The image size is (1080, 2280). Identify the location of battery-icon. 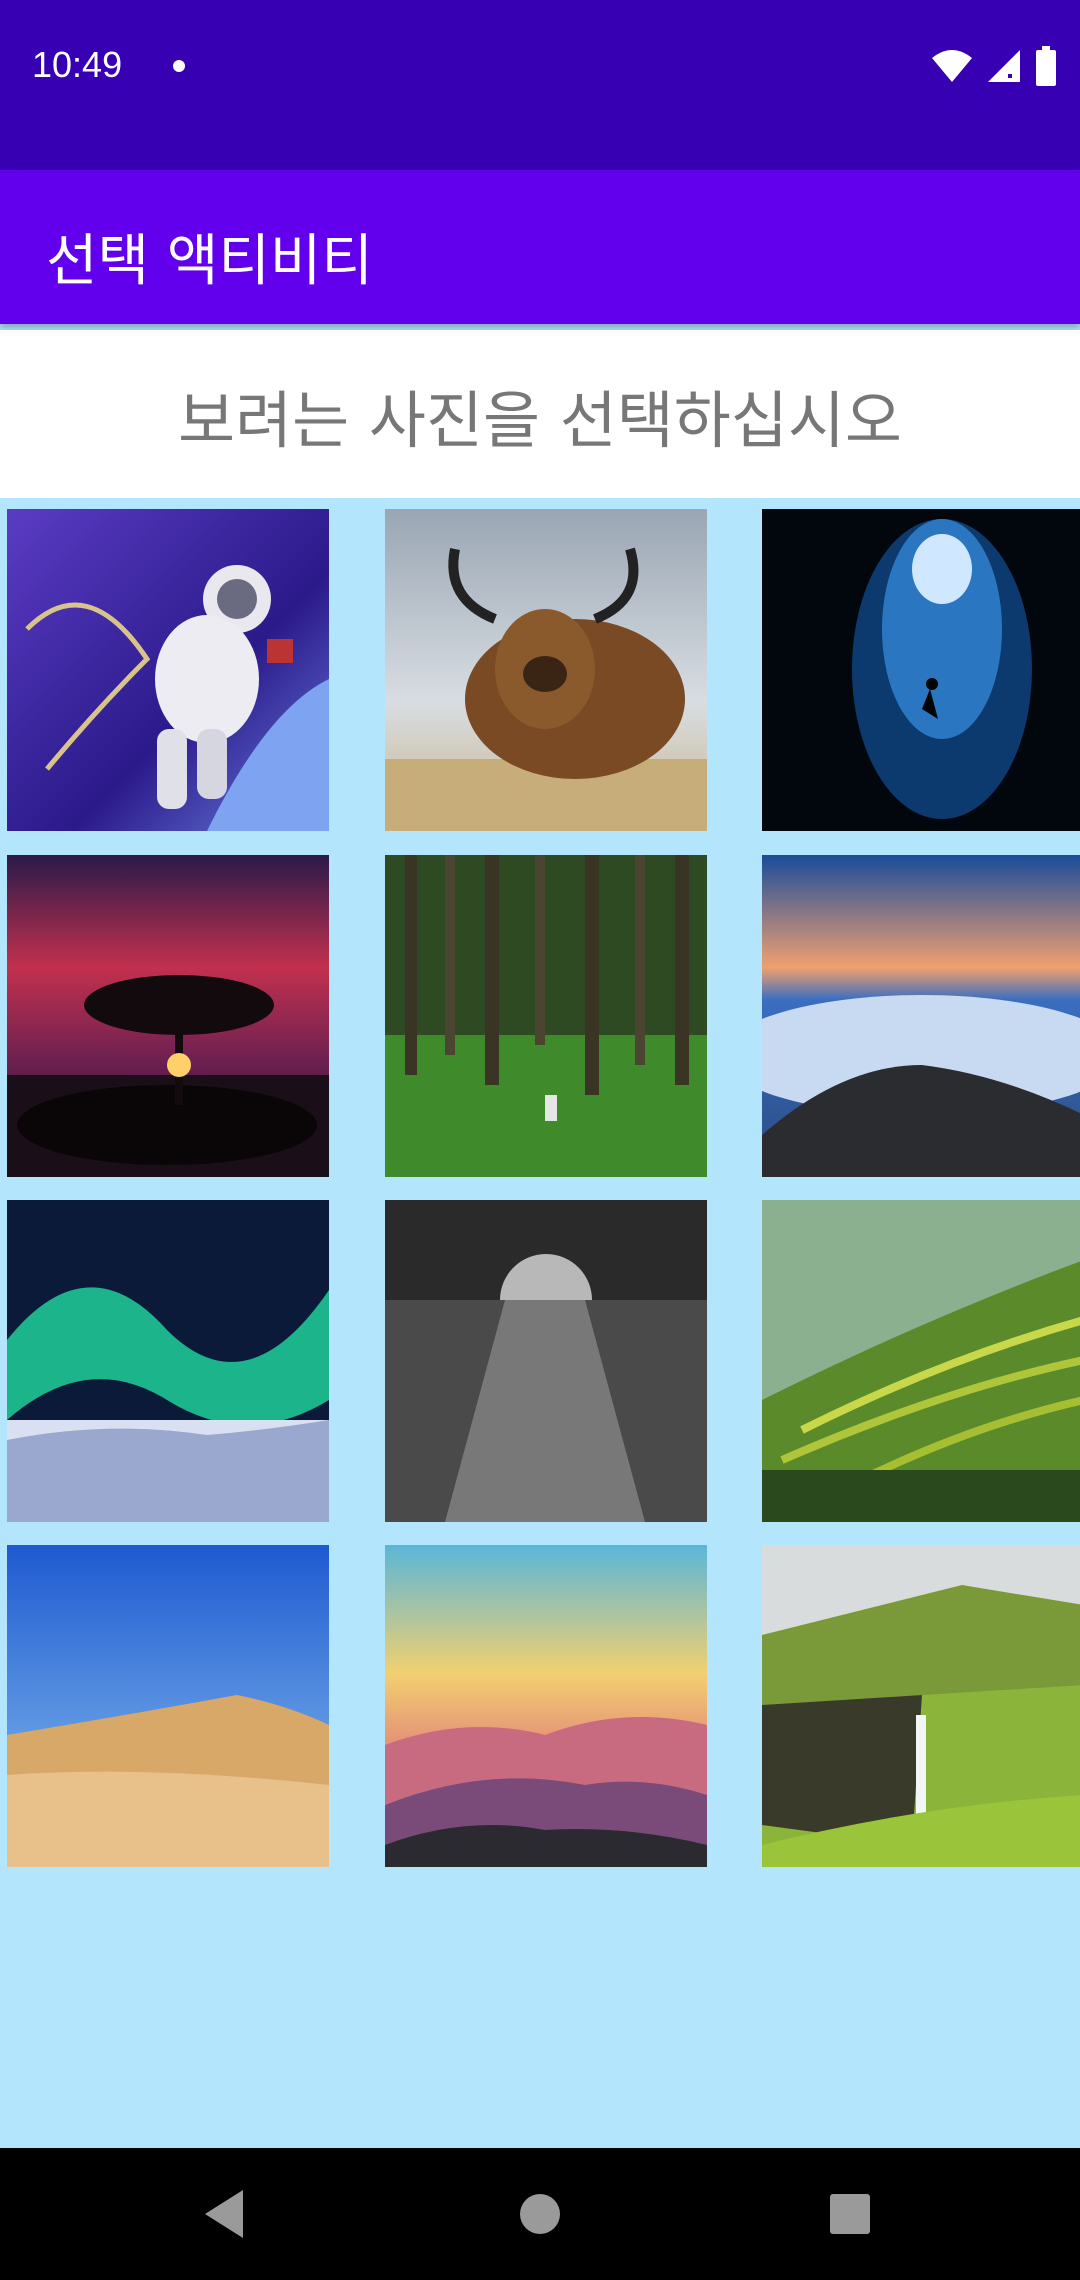
(1046, 66).